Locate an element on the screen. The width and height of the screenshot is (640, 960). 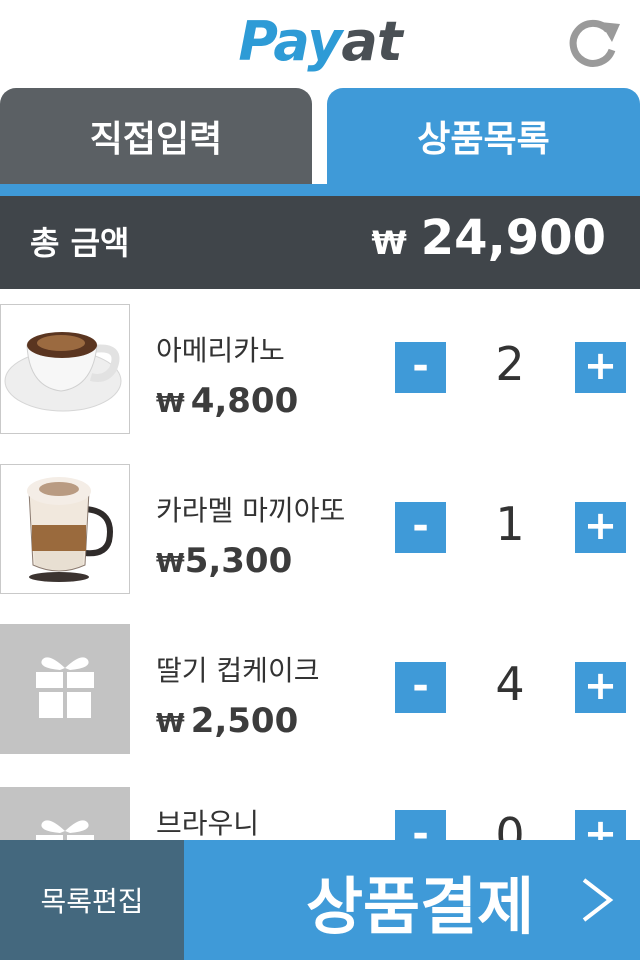
total-bar: 총 금액 ₩24,900 is located at coordinates (320, 242).